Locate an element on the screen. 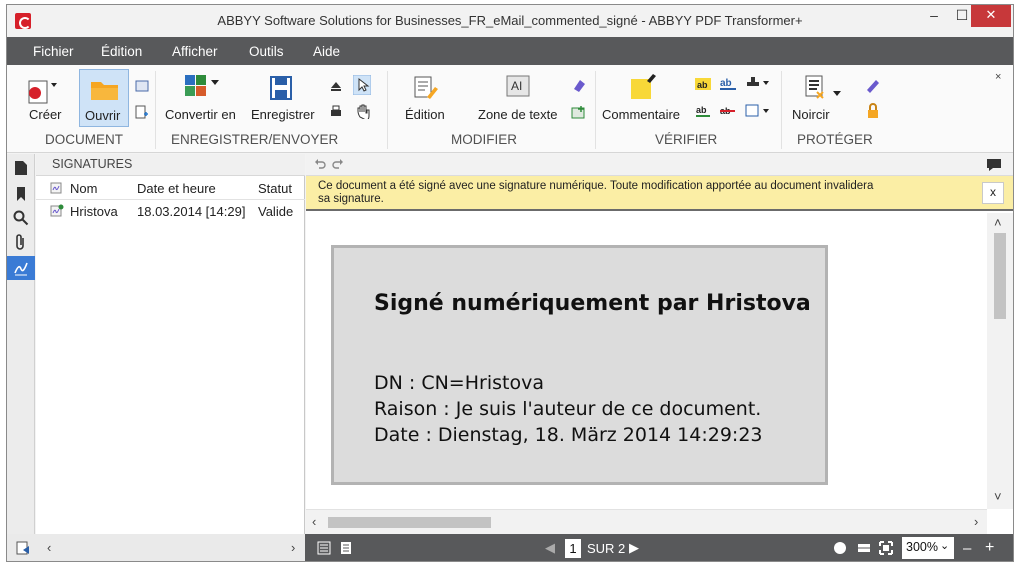  zoom-in-button: + is located at coordinates (989, 548).